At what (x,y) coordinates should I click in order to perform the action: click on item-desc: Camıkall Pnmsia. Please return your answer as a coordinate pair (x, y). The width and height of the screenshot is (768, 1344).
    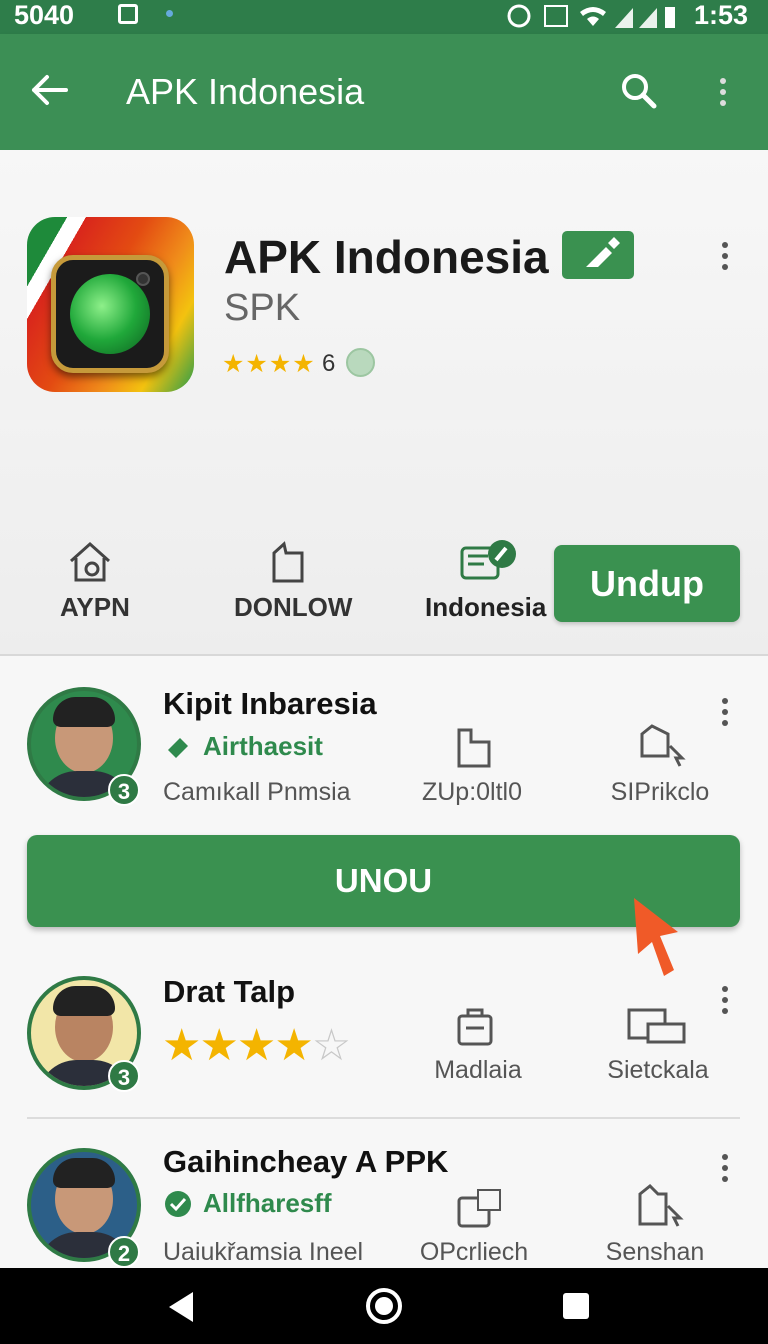
    Looking at the image, I should click on (257, 792).